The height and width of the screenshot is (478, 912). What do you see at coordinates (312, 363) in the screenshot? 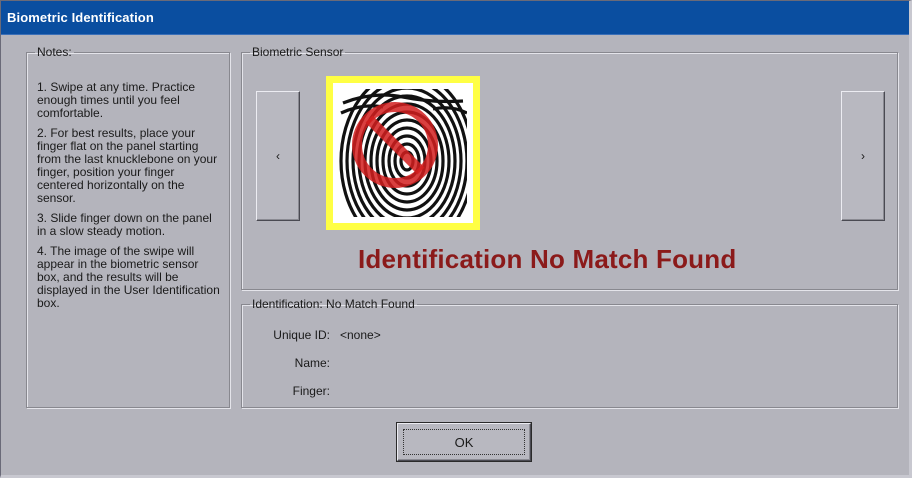
I see `name-label: Name:` at bounding box center [312, 363].